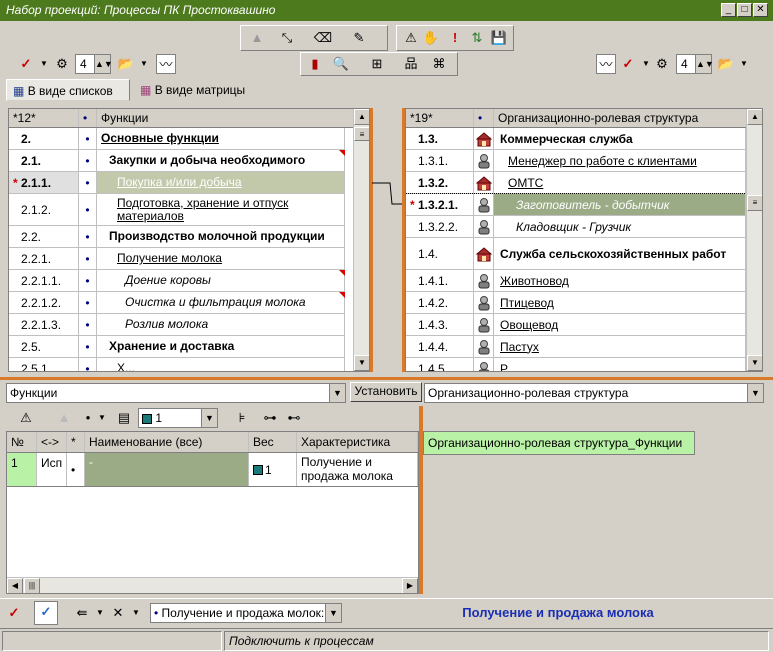 The width and height of the screenshot is (773, 652). I want to click on list-item: 1.4.2. Птицевод, so click(576, 303).